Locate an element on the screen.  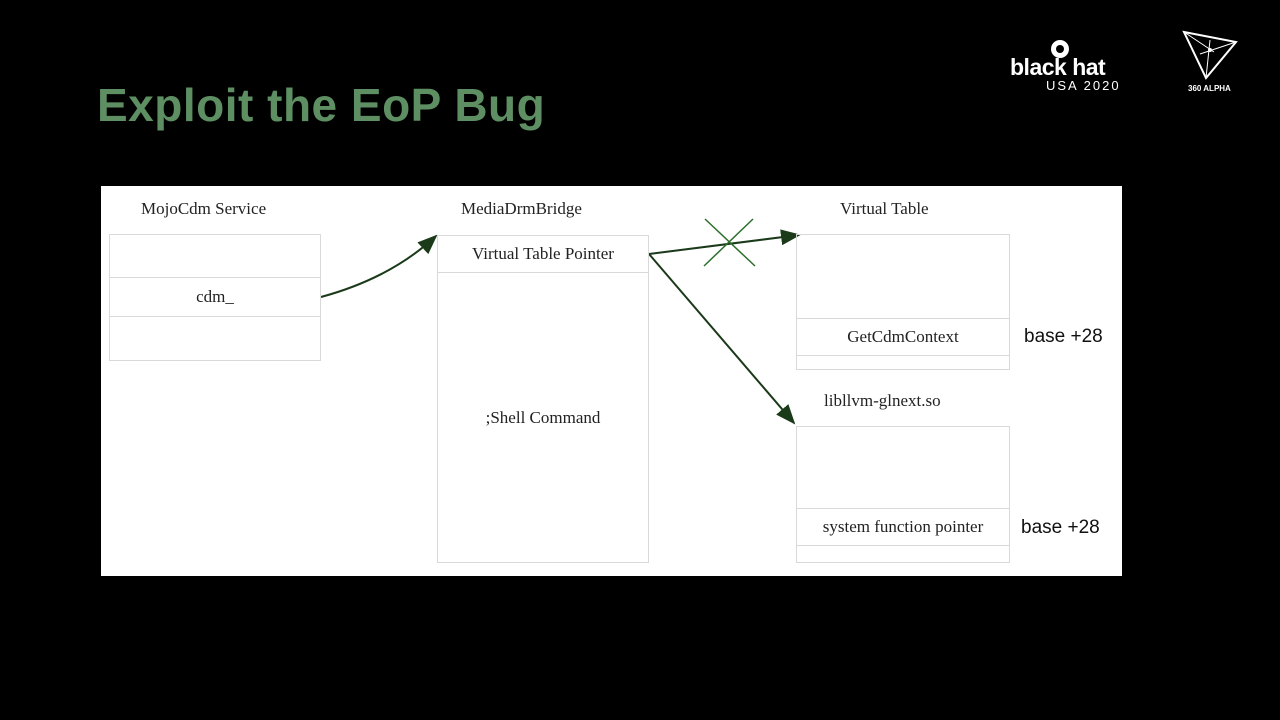
vtable-pointer-cell: Virtual Table Pointer is located at coordinates (543, 254).